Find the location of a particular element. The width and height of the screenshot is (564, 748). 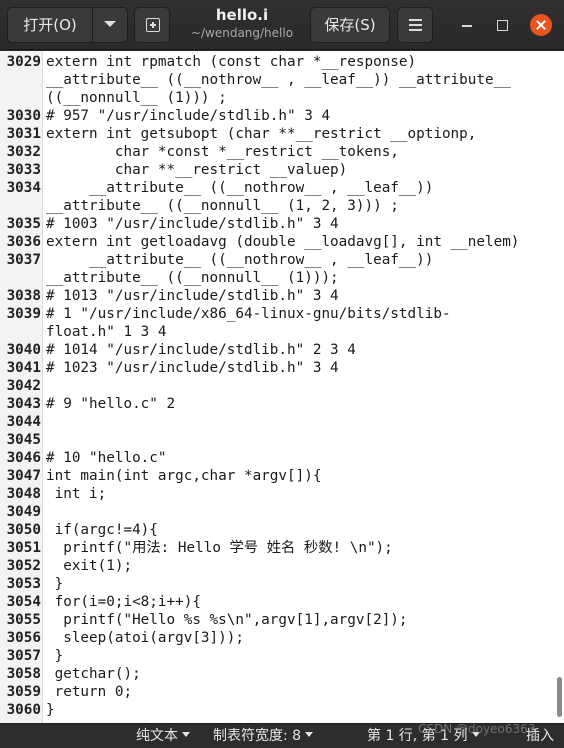

code-line: 3049 is located at coordinates (276, 512).